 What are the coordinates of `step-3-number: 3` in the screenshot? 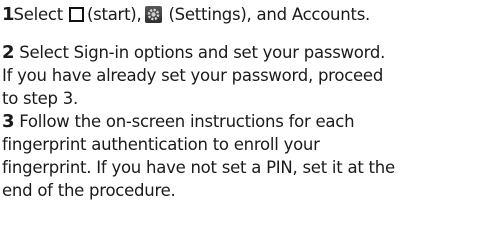 It's located at (8, 121).